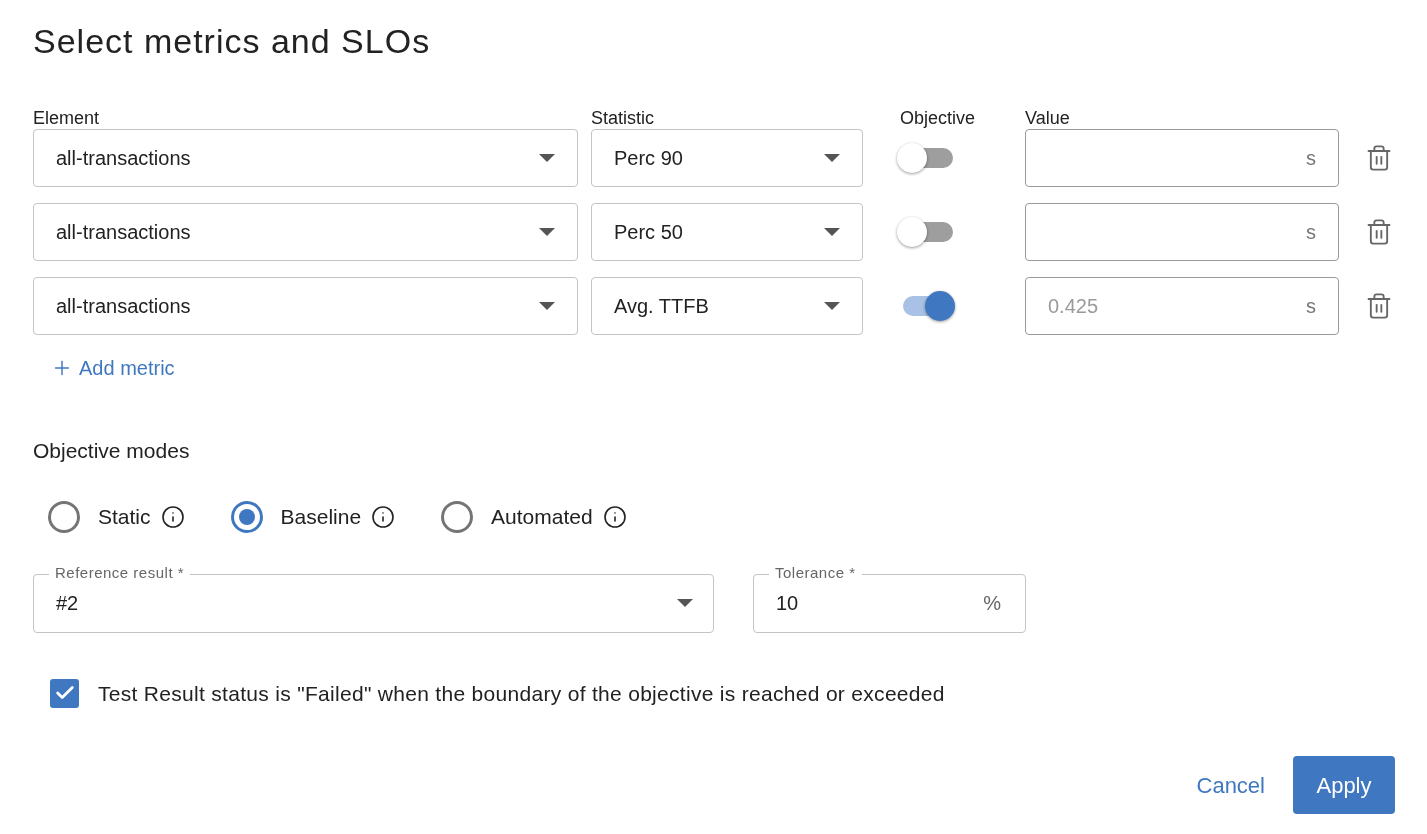 The height and width of the screenshot is (834, 1427). I want to click on statistic-select: Perc 90, so click(727, 158).